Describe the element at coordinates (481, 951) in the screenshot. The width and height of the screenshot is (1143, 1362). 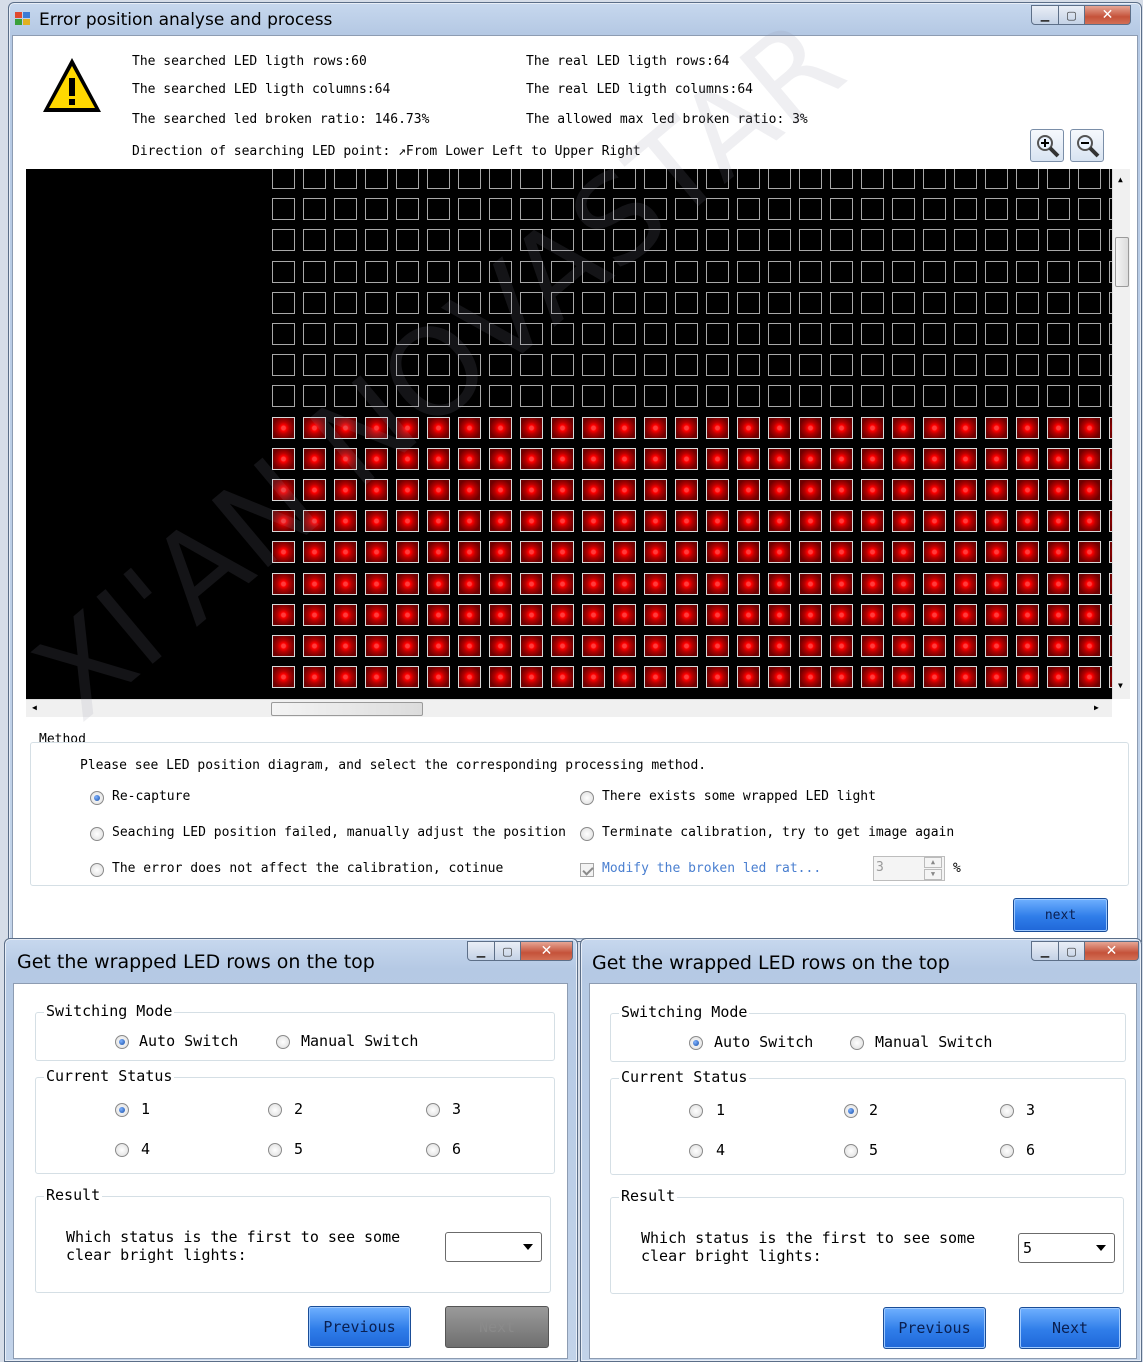
I see `dialog-left-minimize-button: ▁` at that location.